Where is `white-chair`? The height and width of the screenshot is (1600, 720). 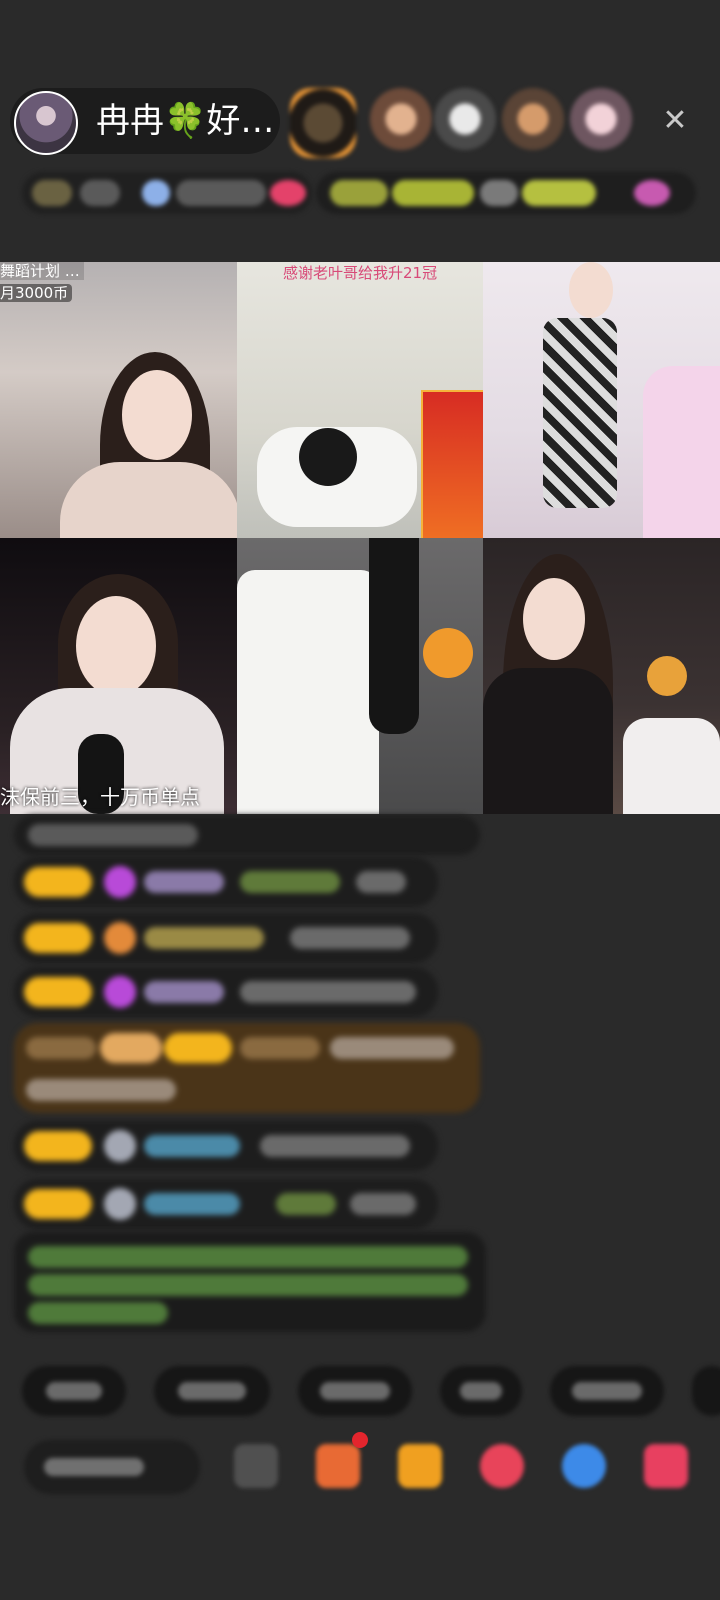
white-chair is located at coordinates (671, 766).